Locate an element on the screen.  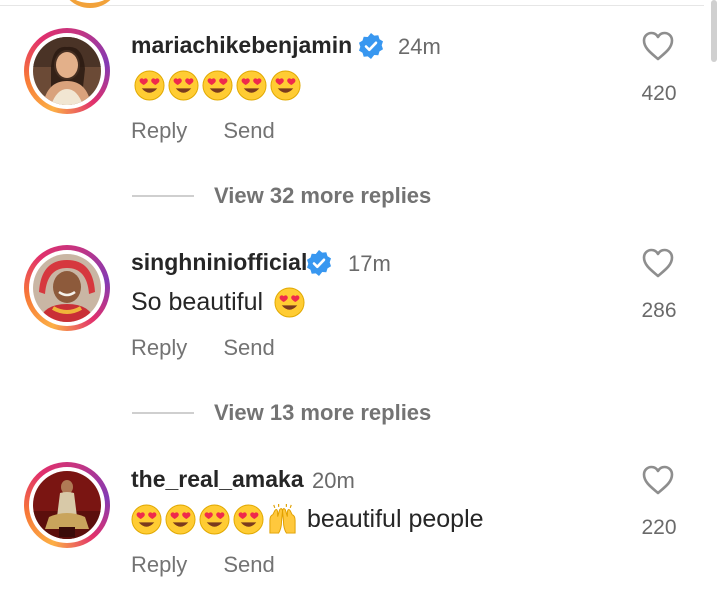
timestamp: 20m is located at coordinates (333, 480).